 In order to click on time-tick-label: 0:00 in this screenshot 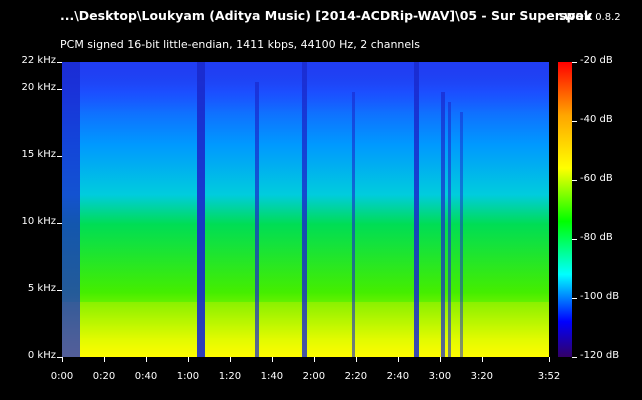, I will do `click(62, 376)`.